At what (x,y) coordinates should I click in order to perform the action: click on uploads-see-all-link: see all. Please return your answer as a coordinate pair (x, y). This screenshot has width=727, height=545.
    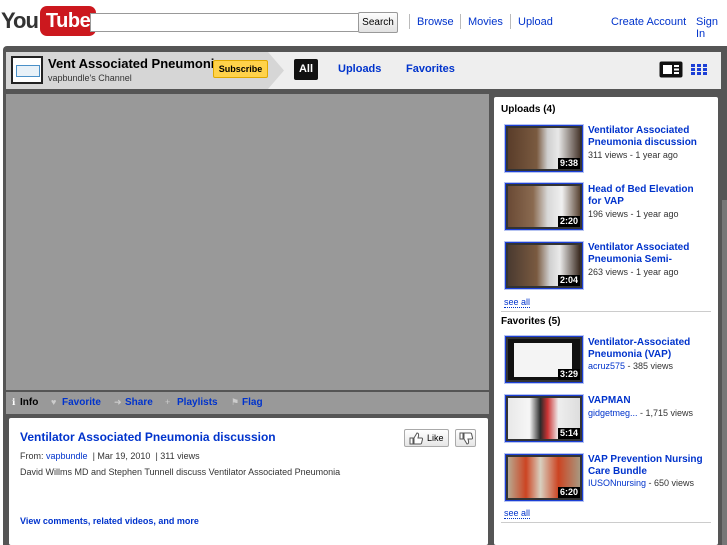
    Looking at the image, I should click on (517, 302).